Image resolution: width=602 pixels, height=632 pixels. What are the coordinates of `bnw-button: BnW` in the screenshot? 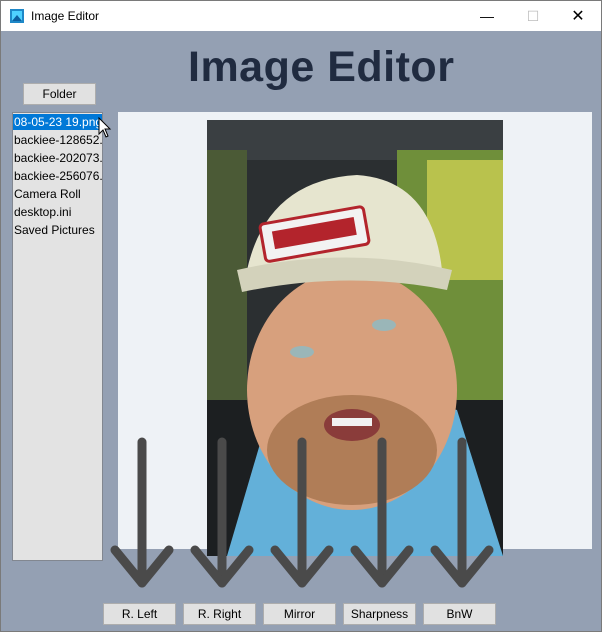 It's located at (459, 614).